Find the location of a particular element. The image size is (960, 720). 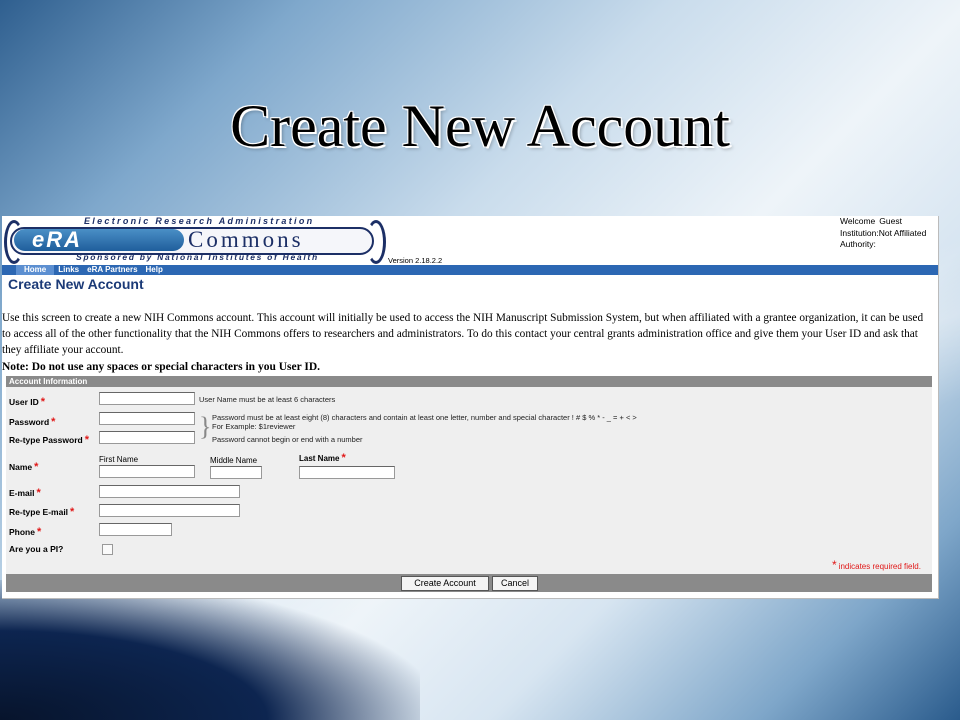

nav-links: Links is located at coordinates (68, 270).